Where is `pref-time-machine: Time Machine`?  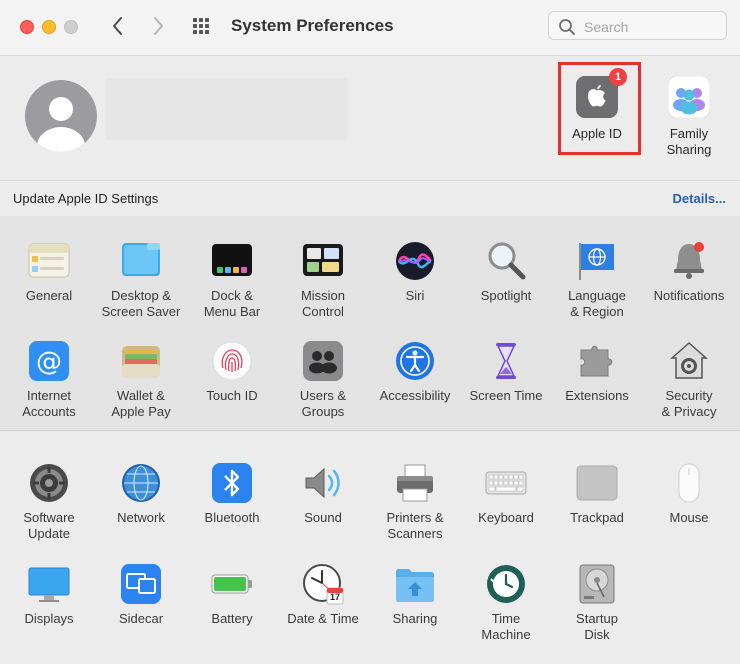 pref-time-machine: Time Machine is located at coordinates (506, 602).